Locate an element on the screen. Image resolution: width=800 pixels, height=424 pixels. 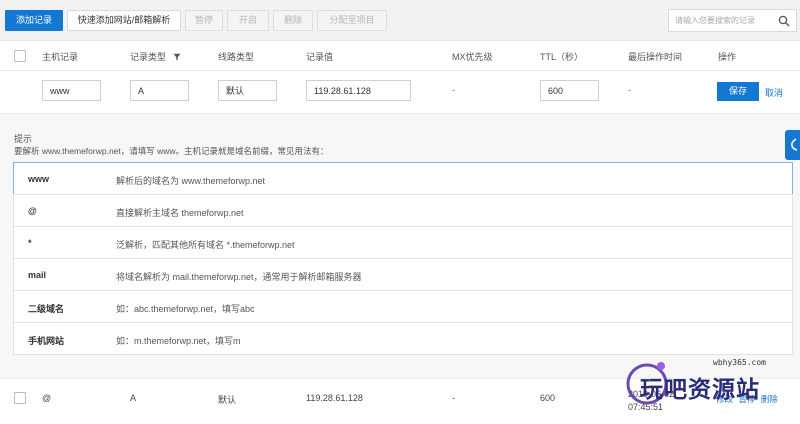
header-type: 记录类型 is located at coordinates (155, 56).